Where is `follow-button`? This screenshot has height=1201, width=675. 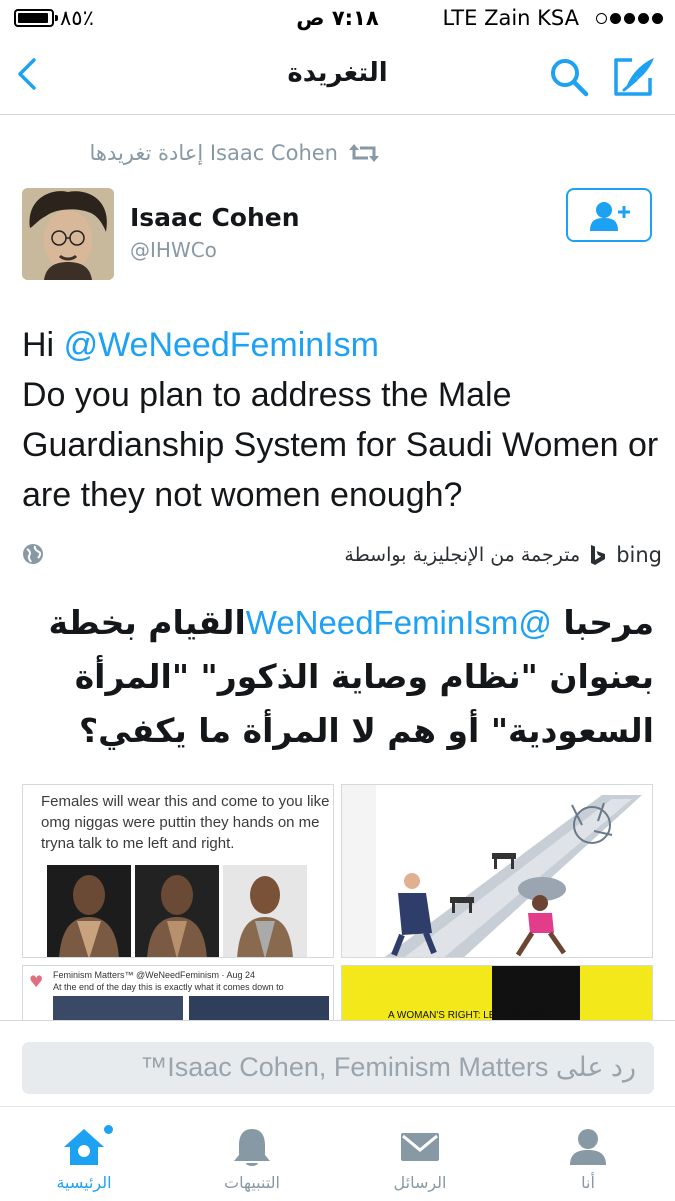 follow-button is located at coordinates (609, 215).